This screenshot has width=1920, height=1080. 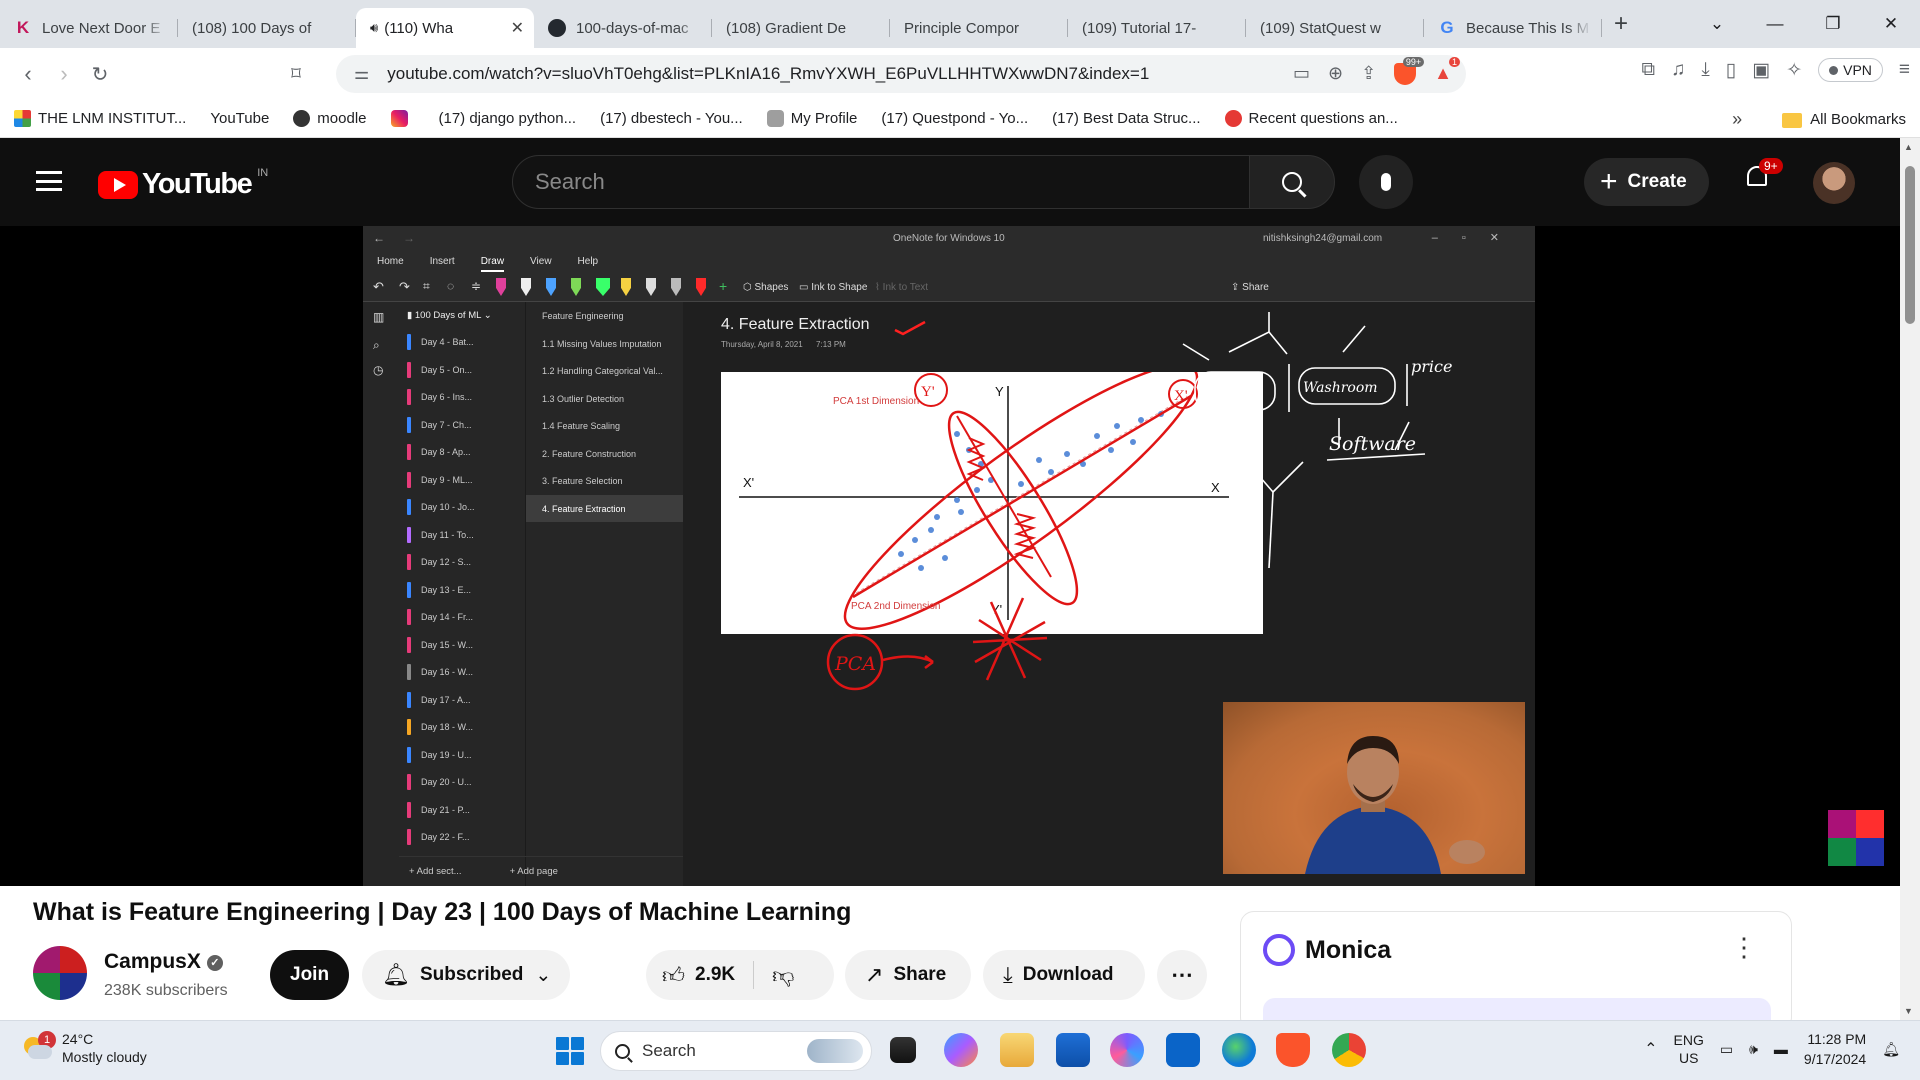 I want to click on menu-icon: ≡, so click(x=1904, y=70).